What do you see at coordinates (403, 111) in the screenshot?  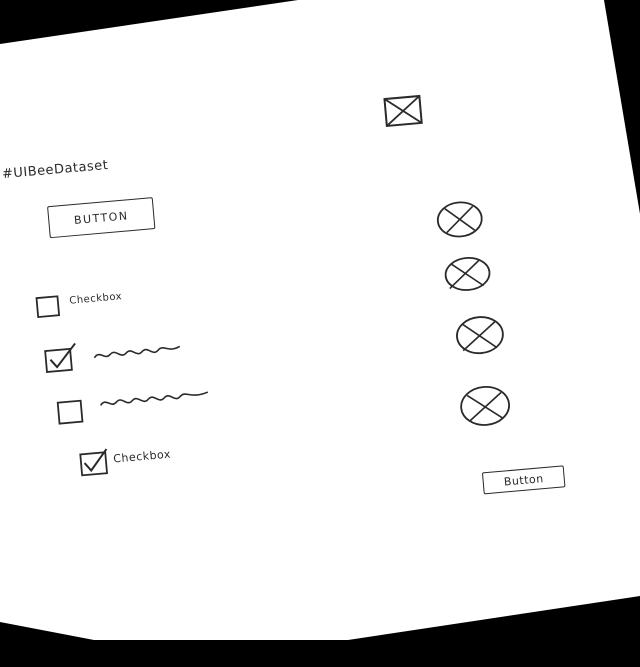 I see `image-placeholder-icon` at bounding box center [403, 111].